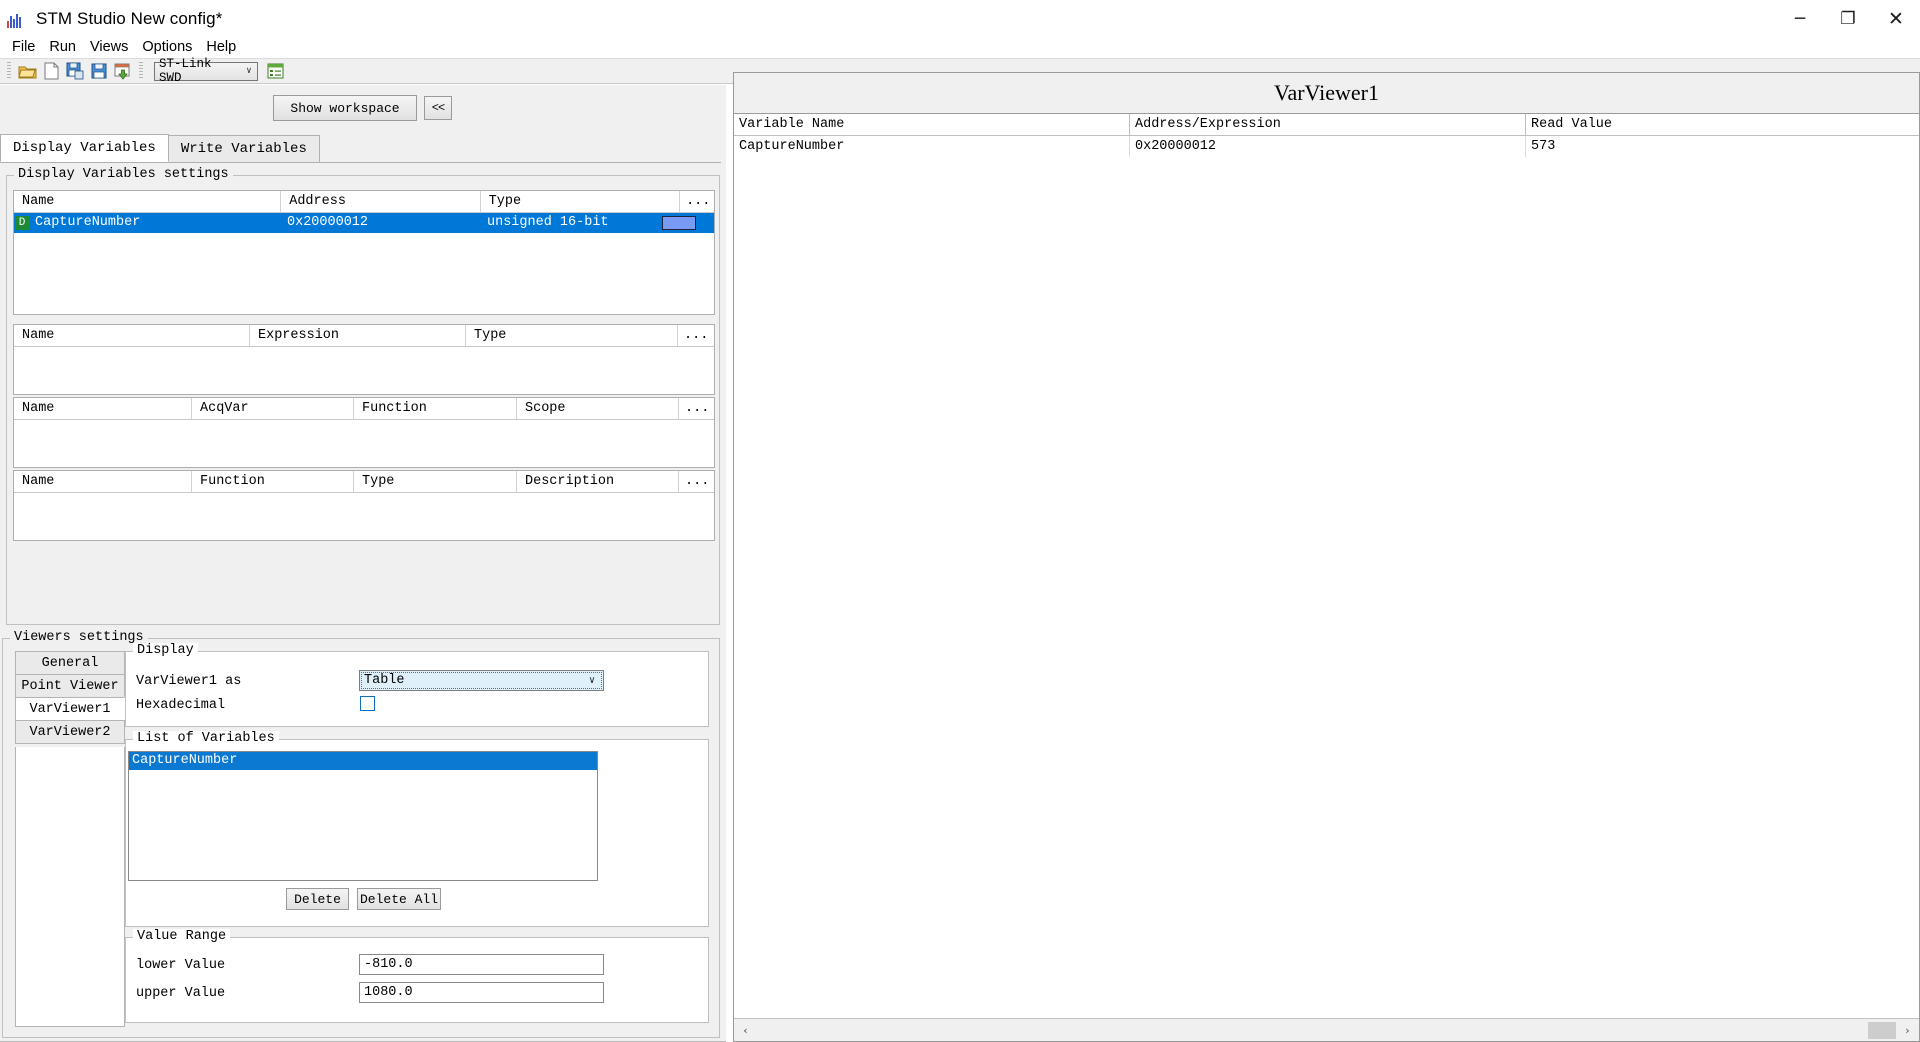  I want to click on scrollbar-thumb, so click(1882, 1030).